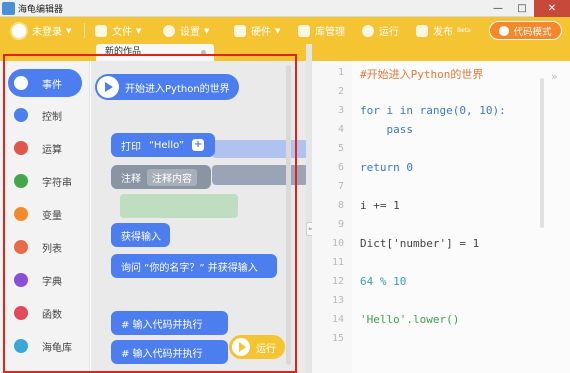 The width and height of the screenshot is (570, 373). I want to click on line-number: 8, so click(340, 205).